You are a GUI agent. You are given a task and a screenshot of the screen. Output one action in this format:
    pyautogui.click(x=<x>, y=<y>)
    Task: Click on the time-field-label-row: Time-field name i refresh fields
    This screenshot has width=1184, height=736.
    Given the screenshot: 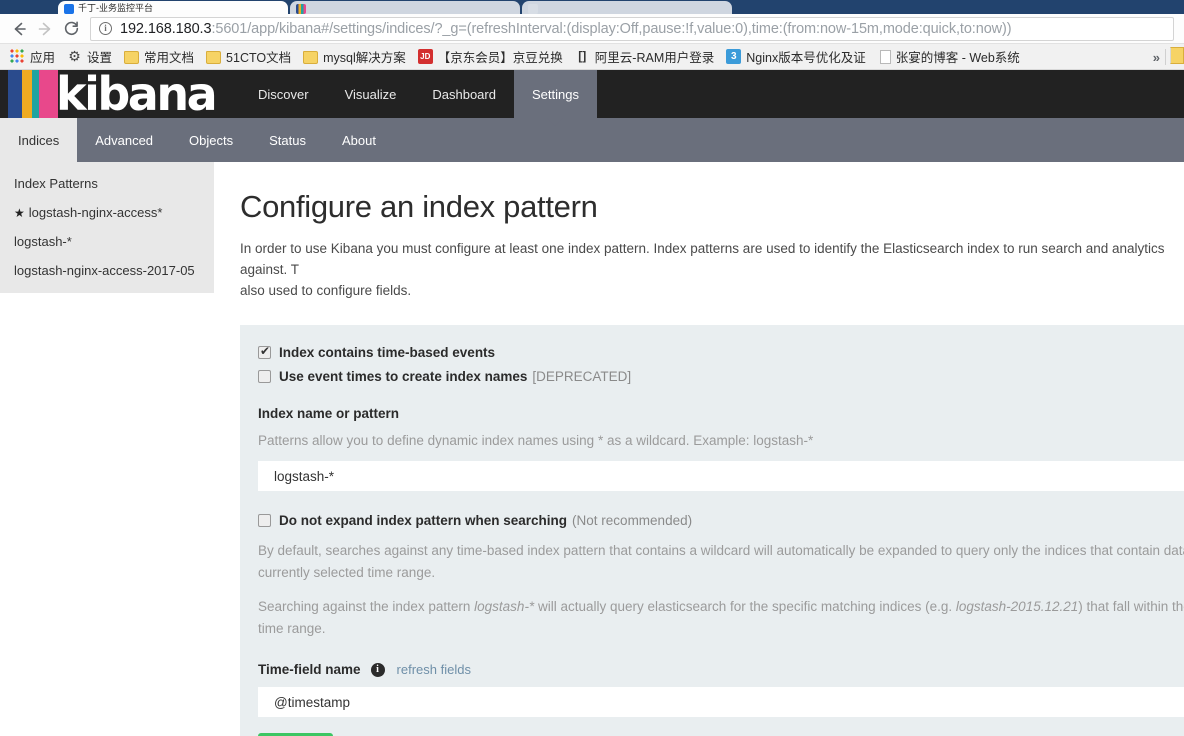 What is the action you would take?
    pyautogui.click(x=721, y=669)
    